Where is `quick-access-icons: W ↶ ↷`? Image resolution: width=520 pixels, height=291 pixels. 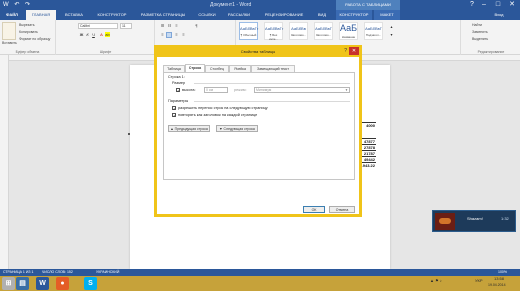 quick-access-icons: W ↶ ↷ is located at coordinates (17, 4).